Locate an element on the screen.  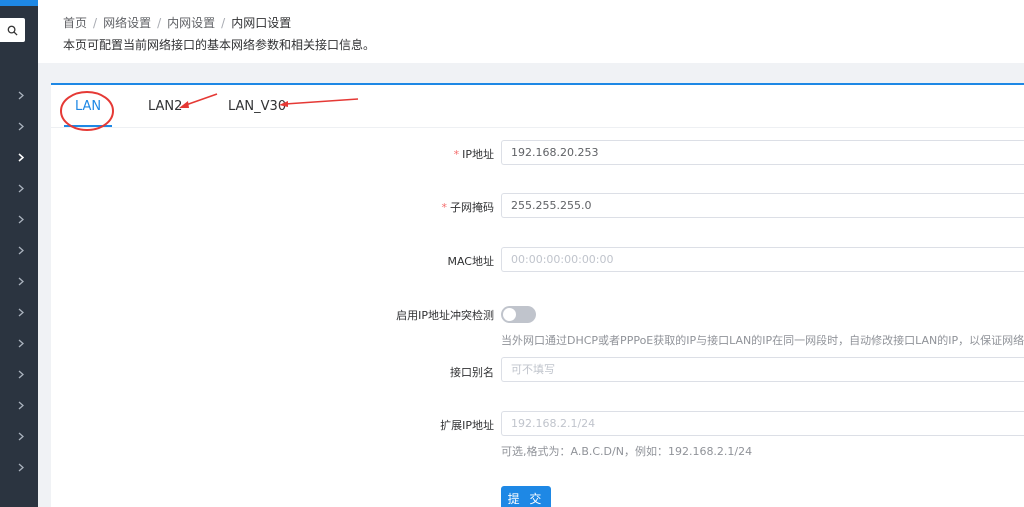
toggle-knob is located at coordinates (509, 314).